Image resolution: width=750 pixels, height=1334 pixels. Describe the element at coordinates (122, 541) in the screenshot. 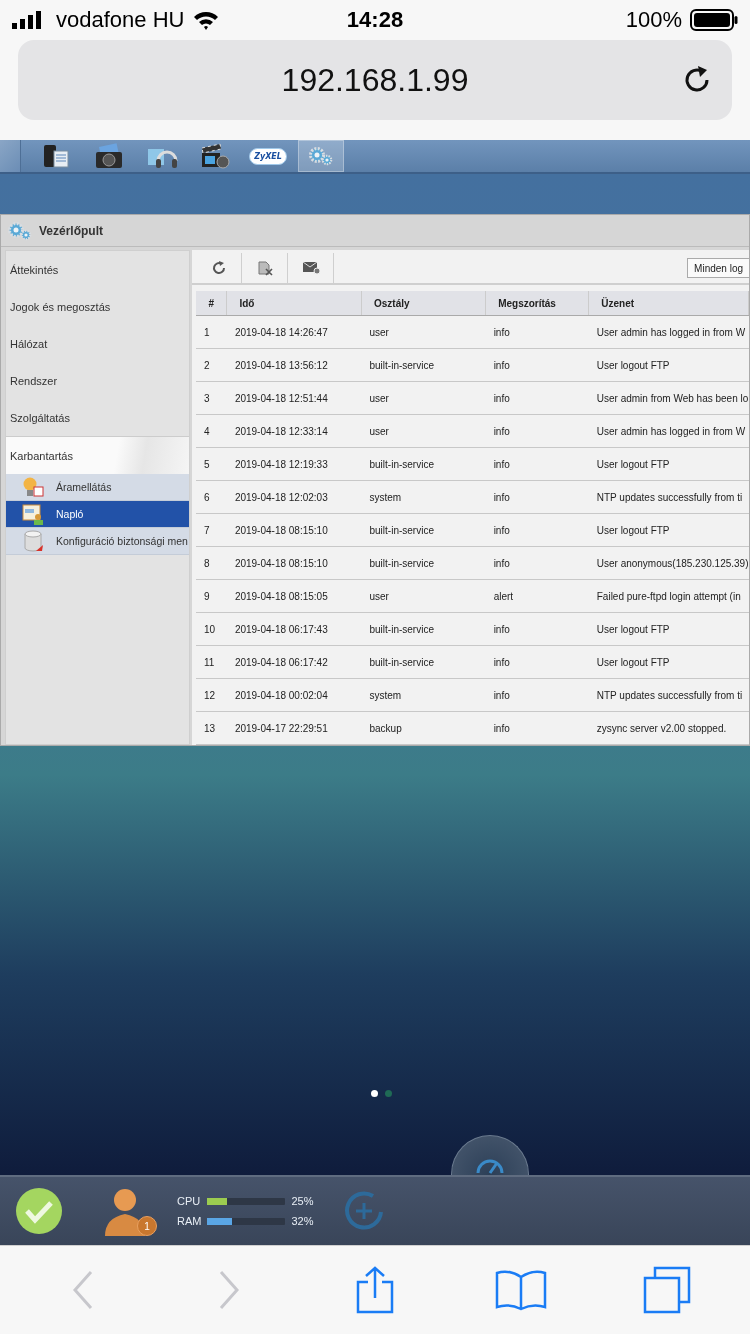

I see `subitem-label: Konfiguráció biztonsági men` at that location.